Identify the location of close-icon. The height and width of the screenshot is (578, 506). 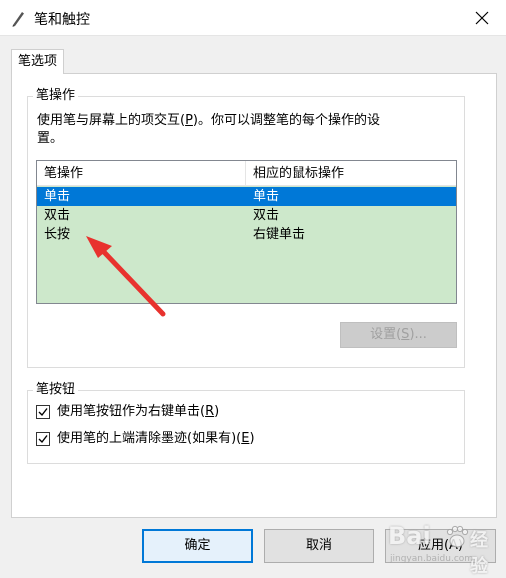
(482, 18).